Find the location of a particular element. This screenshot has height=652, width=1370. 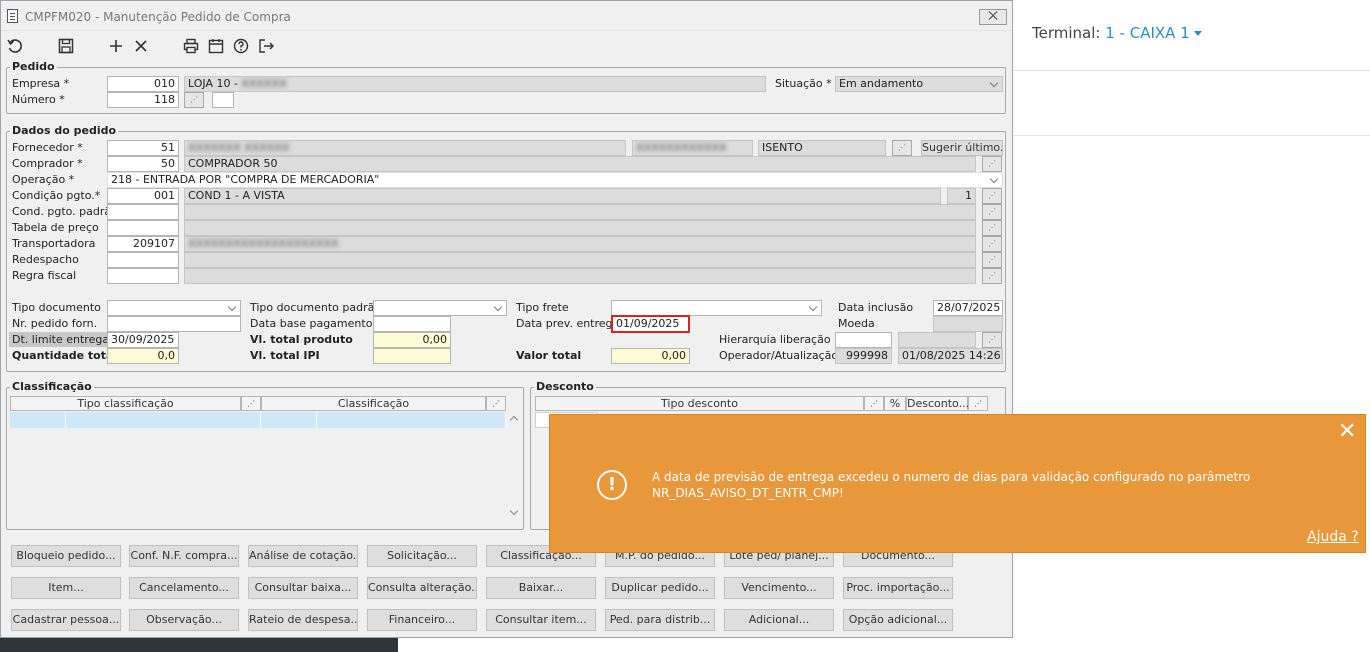

hierarquia-lookup-button: ⋰ is located at coordinates (992, 340).